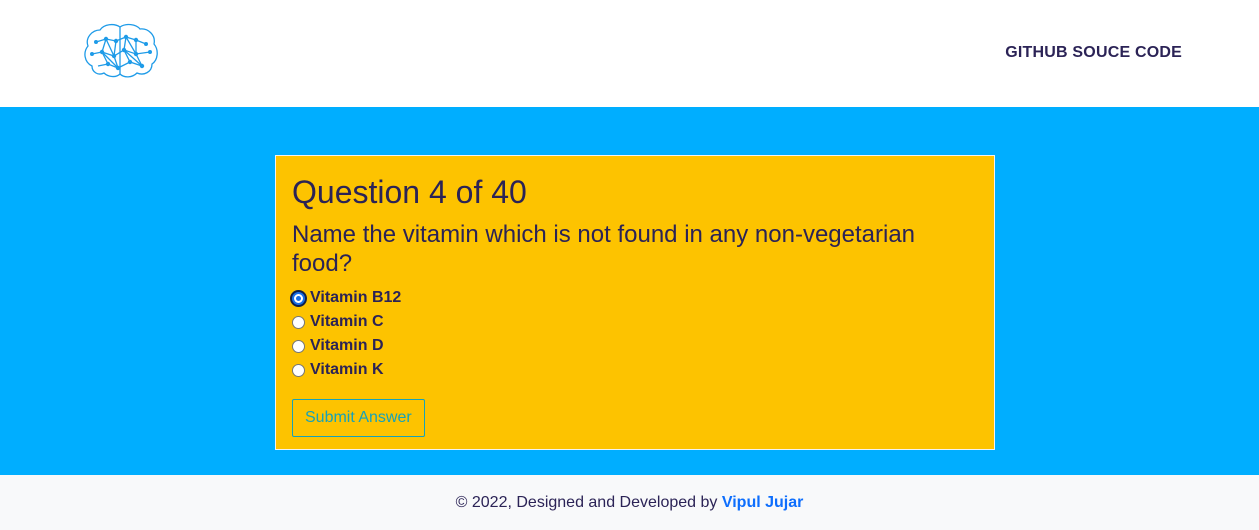 The height and width of the screenshot is (530, 1259). What do you see at coordinates (635, 346) in the screenshot?
I see `option-vitamin-d: Vitamin D` at bounding box center [635, 346].